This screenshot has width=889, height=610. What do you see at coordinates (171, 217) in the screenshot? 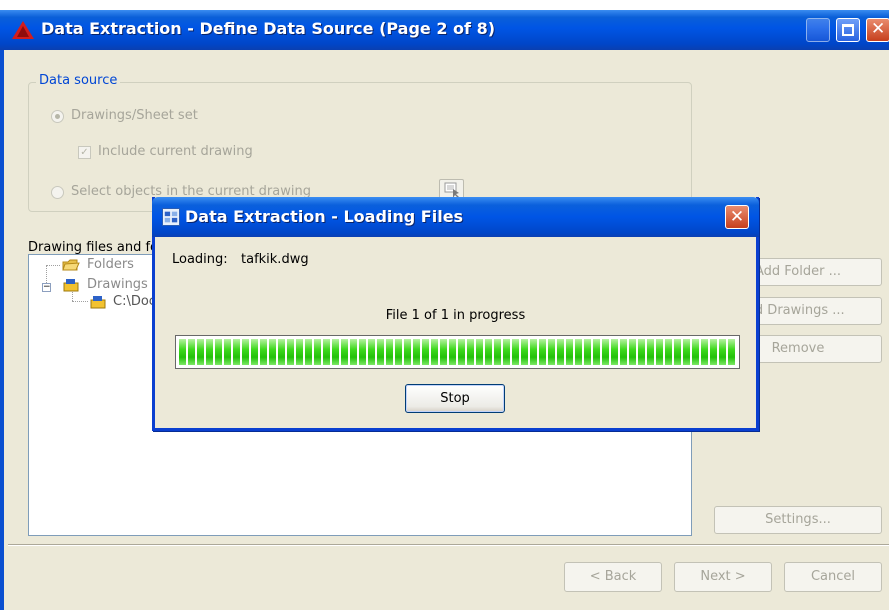
I see `data-extraction-icon` at bounding box center [171, 217].